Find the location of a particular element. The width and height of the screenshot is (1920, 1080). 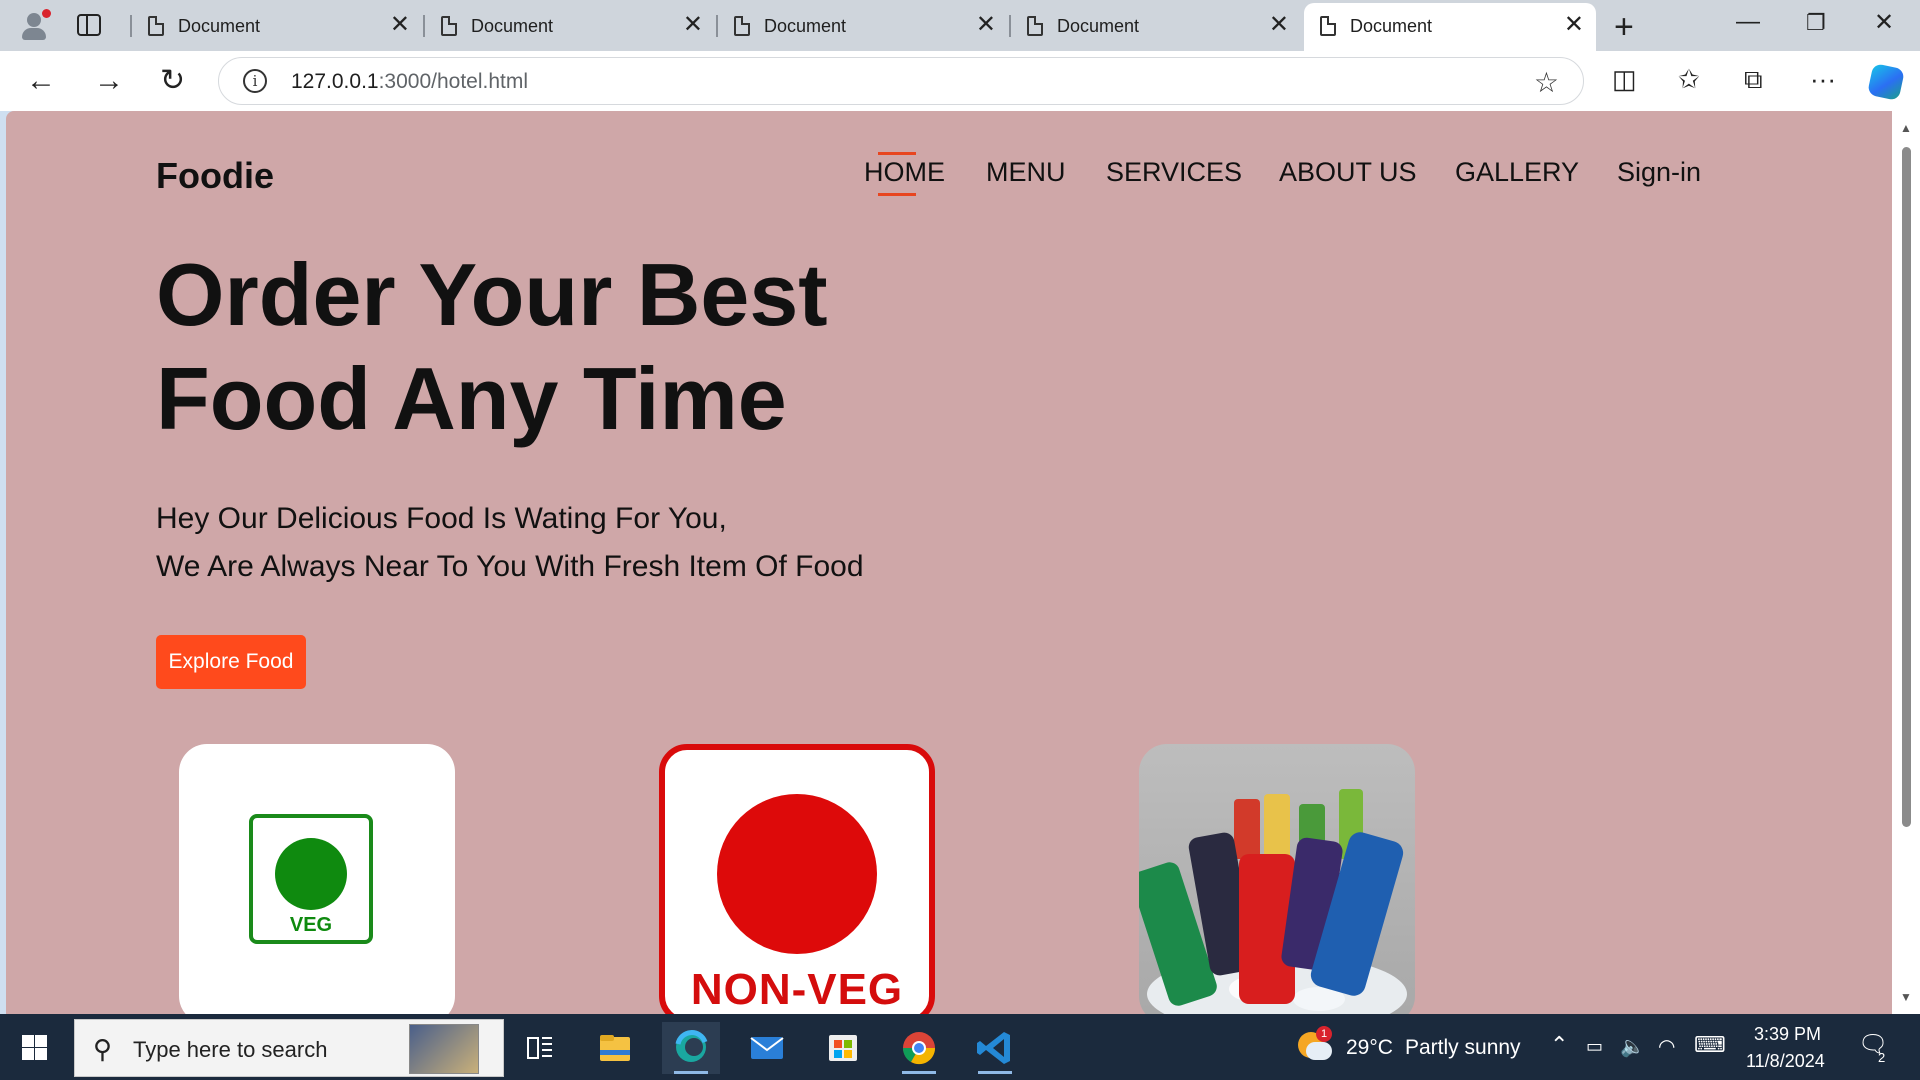

url-text: 127.0.0.1:3000/hotel.html is located at coordinates (409, 82).